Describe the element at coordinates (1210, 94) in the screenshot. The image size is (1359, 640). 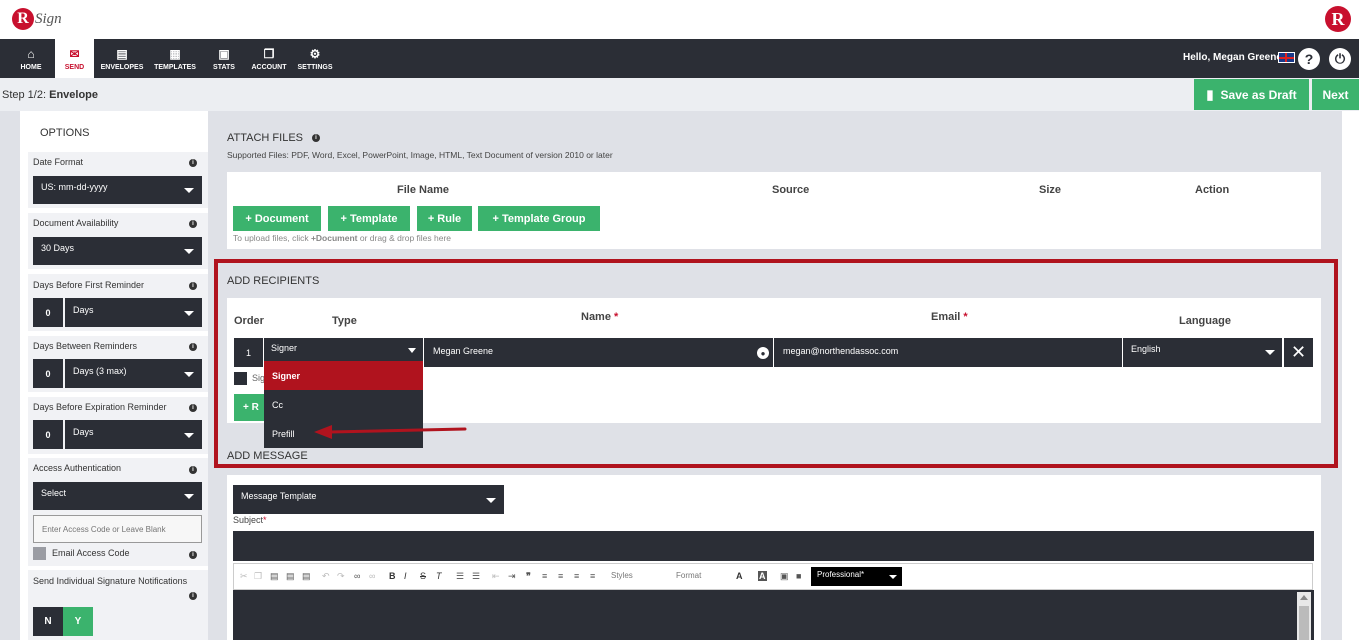
I see `file-icon: ▮` at that location.